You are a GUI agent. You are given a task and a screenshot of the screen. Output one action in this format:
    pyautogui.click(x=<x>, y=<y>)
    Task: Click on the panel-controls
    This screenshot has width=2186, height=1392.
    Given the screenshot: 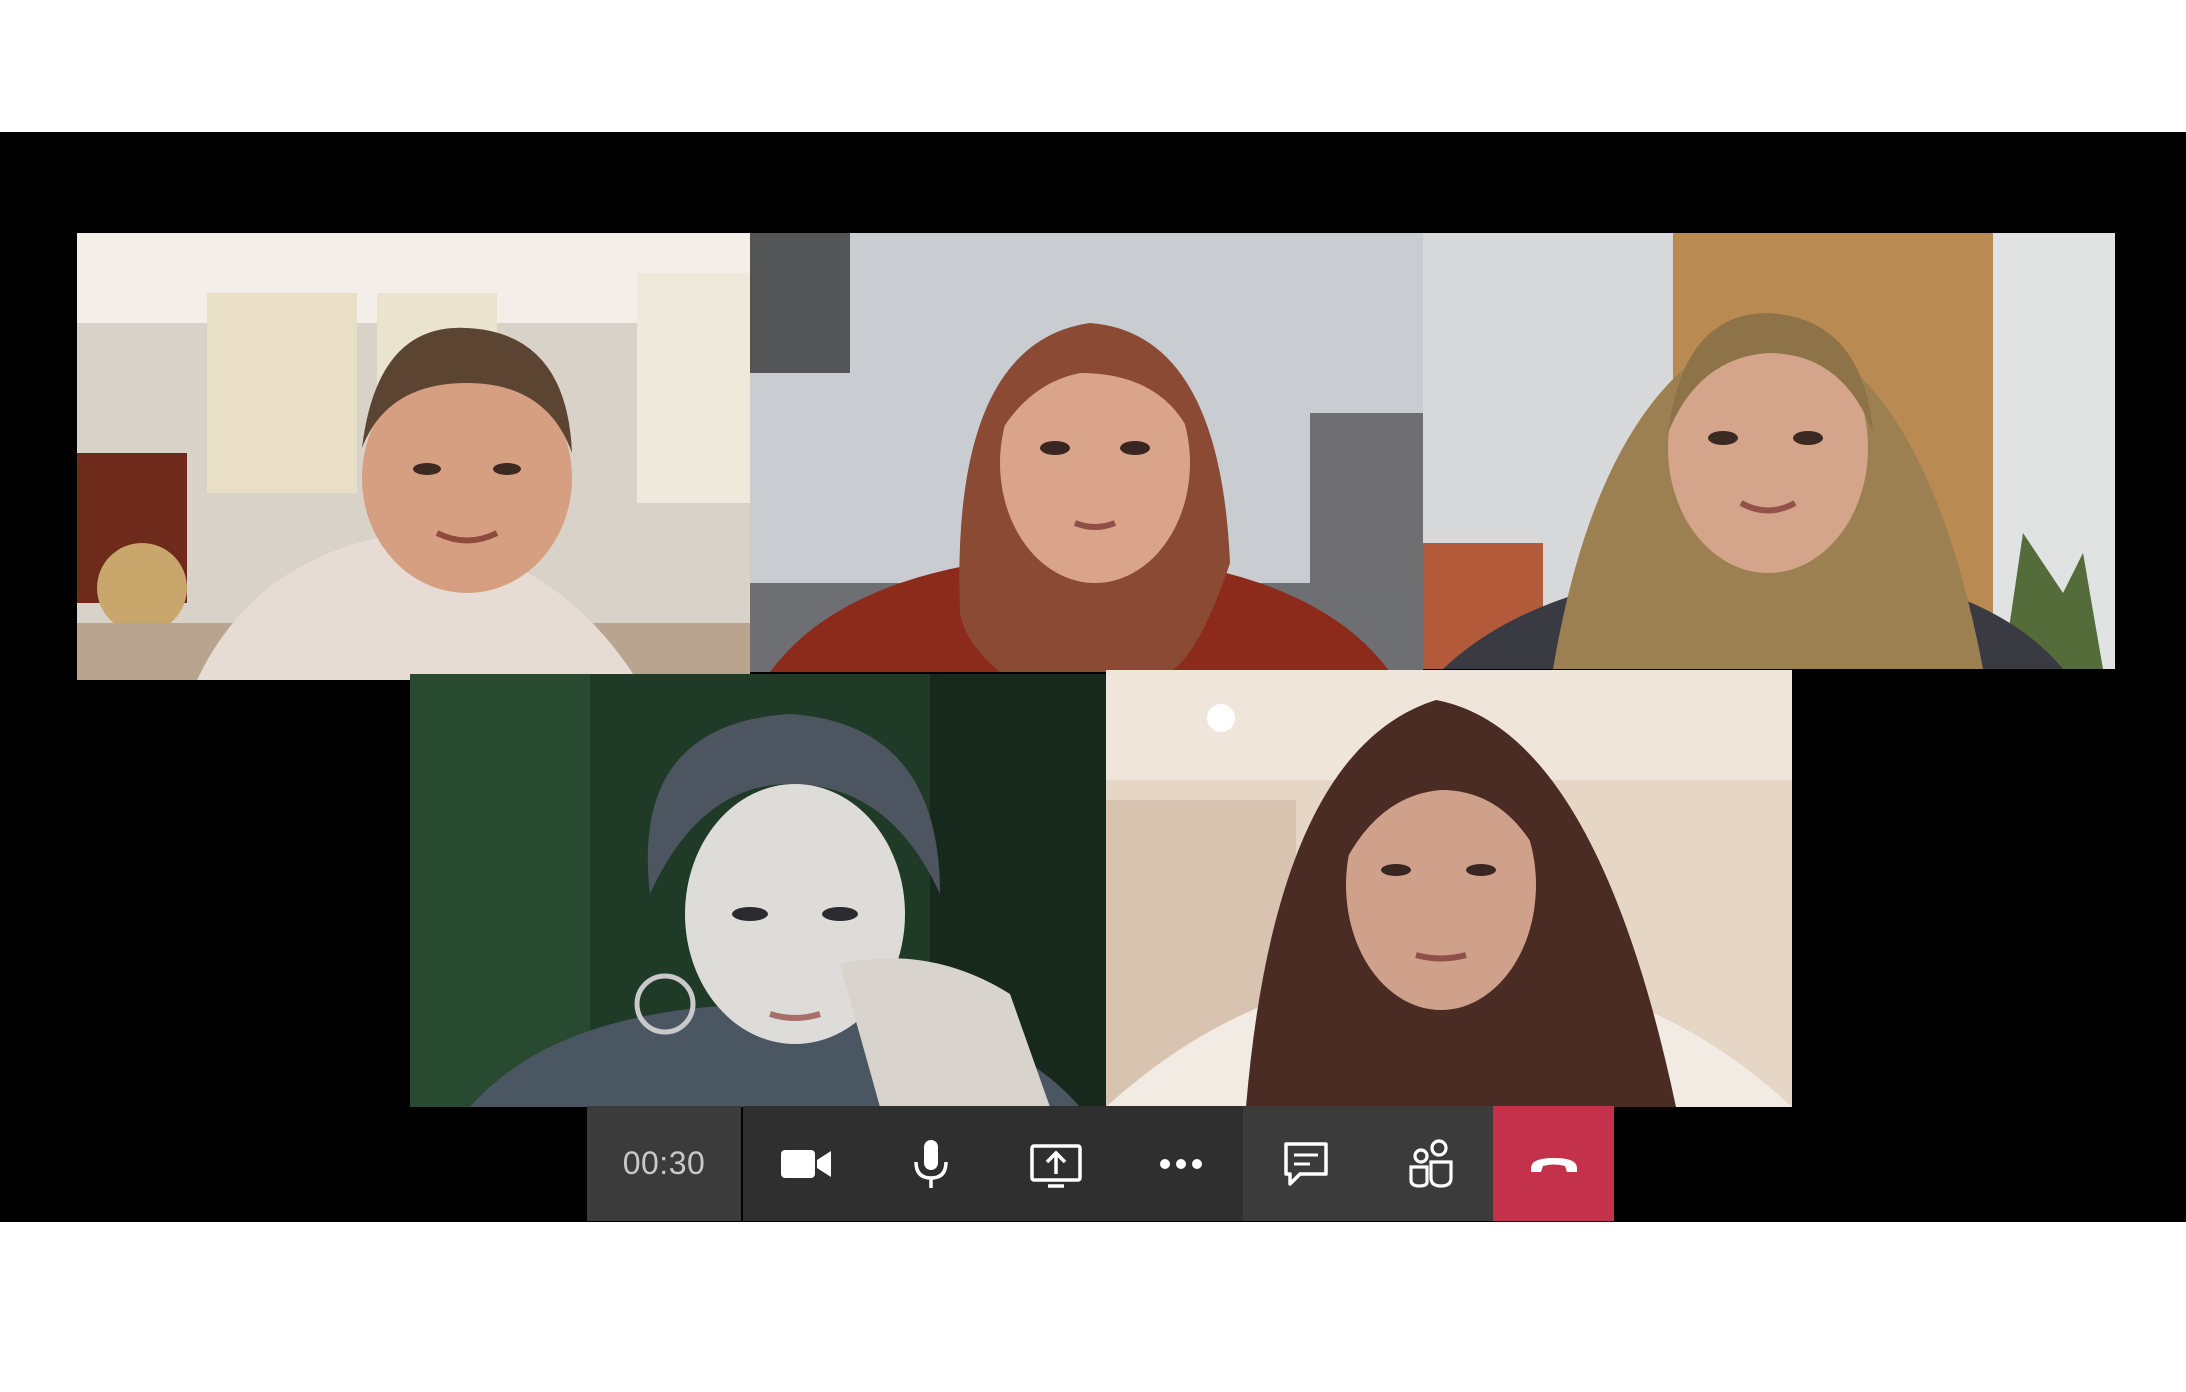 What is the action you would take?
    pyautogui.click(x=1368, y=1163)
    